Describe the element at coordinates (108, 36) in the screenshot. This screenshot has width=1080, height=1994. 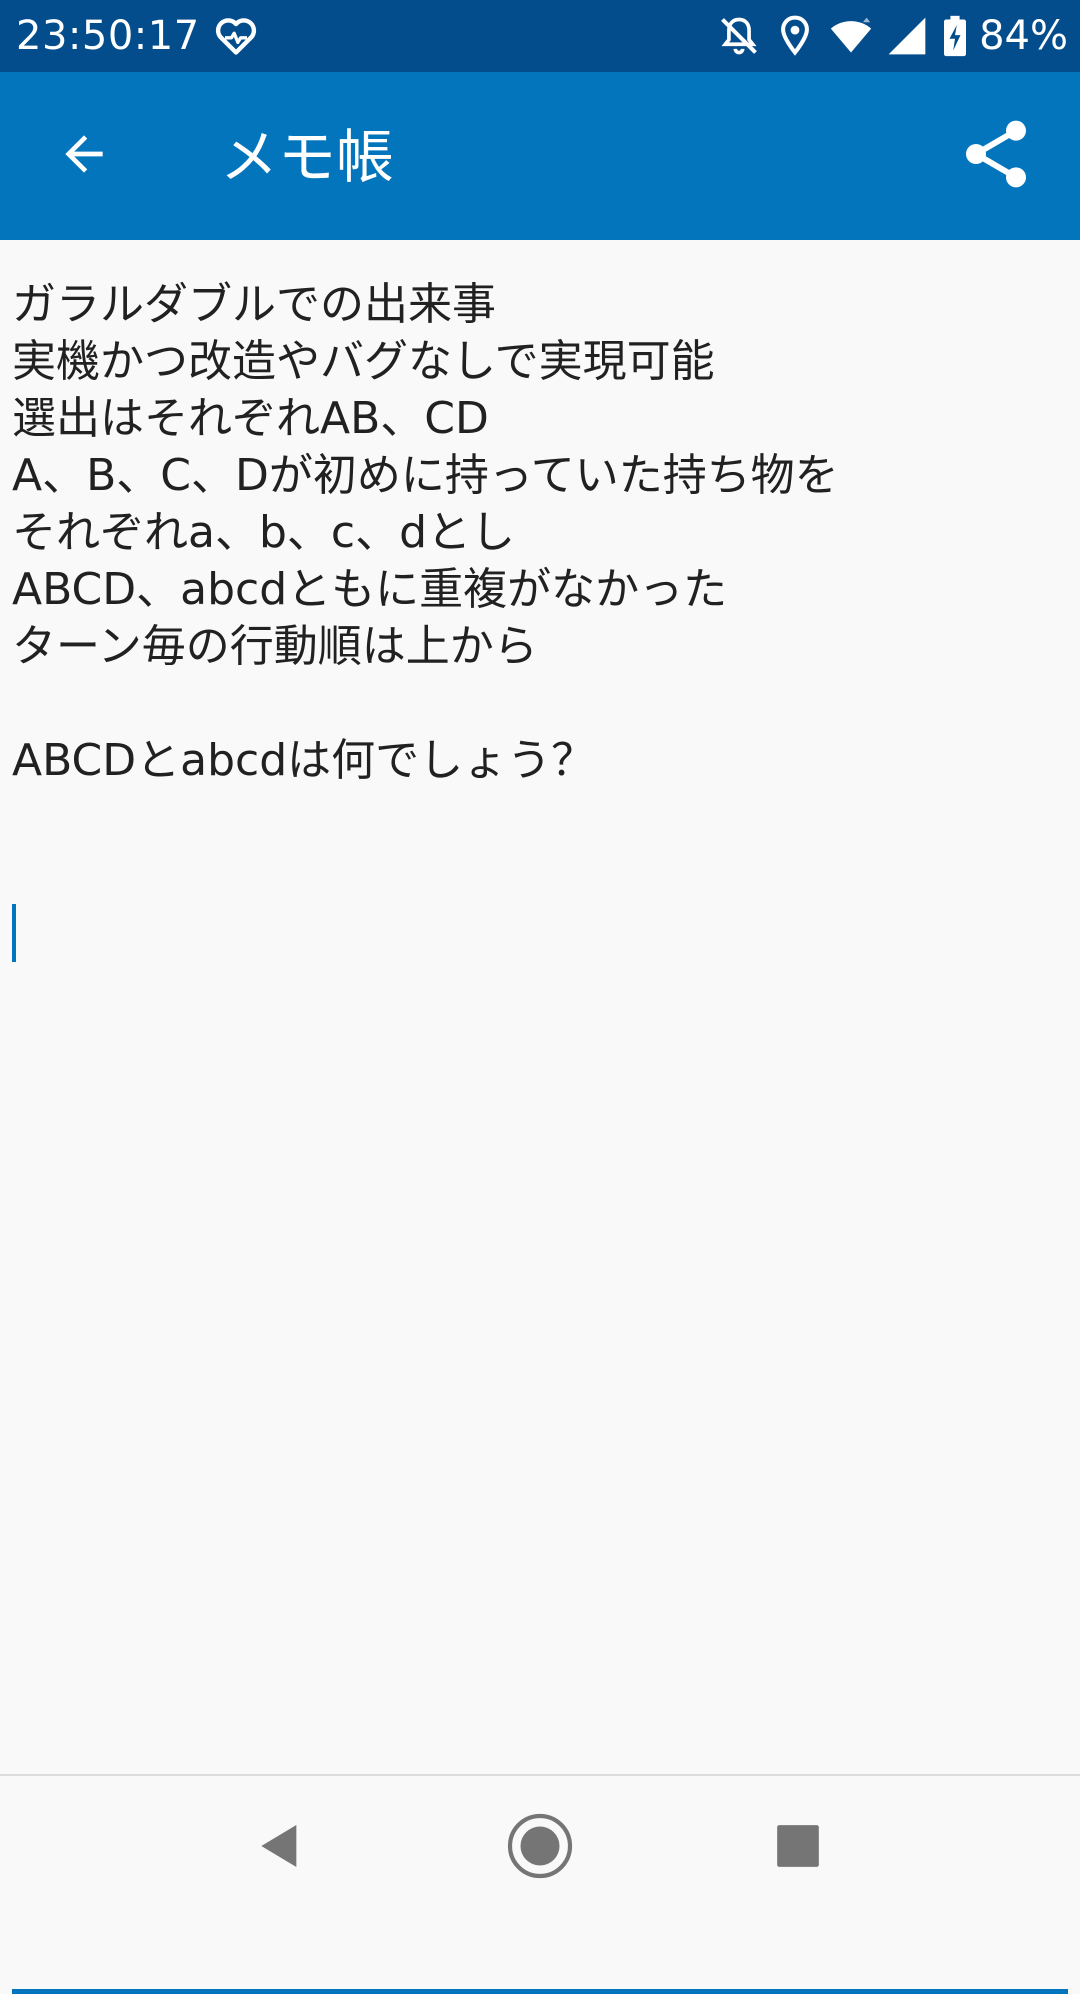
I see `status-time: 23:50:17` at that location.